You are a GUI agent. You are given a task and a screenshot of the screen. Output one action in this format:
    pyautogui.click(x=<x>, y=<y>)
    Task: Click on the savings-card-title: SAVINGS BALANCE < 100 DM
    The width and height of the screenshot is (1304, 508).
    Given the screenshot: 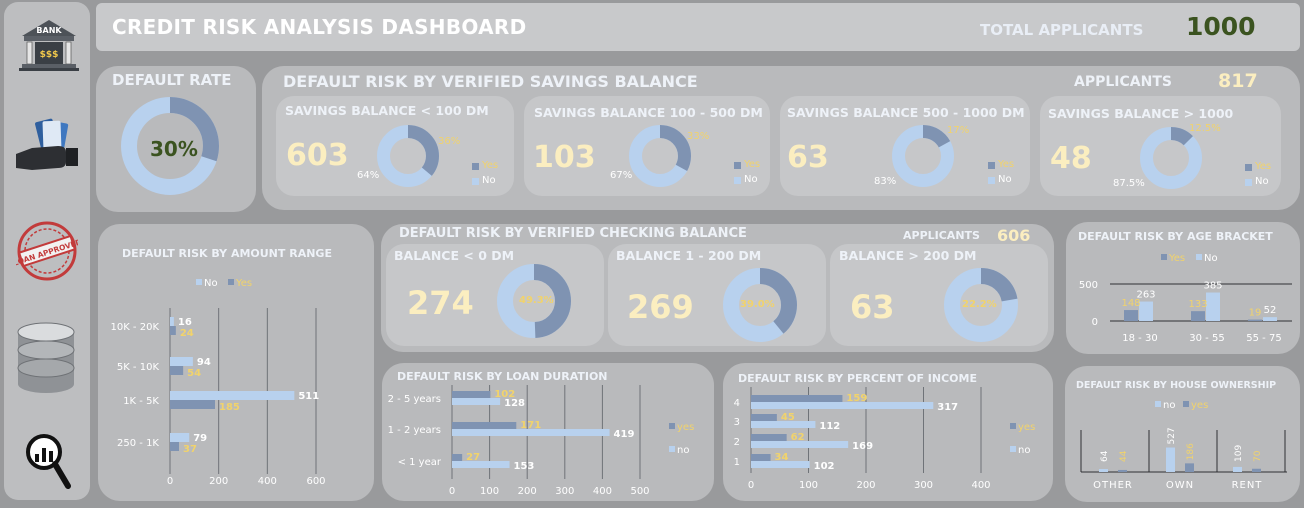 What is the action you would take?
    pyautogui.click(x=387, y=110)
    